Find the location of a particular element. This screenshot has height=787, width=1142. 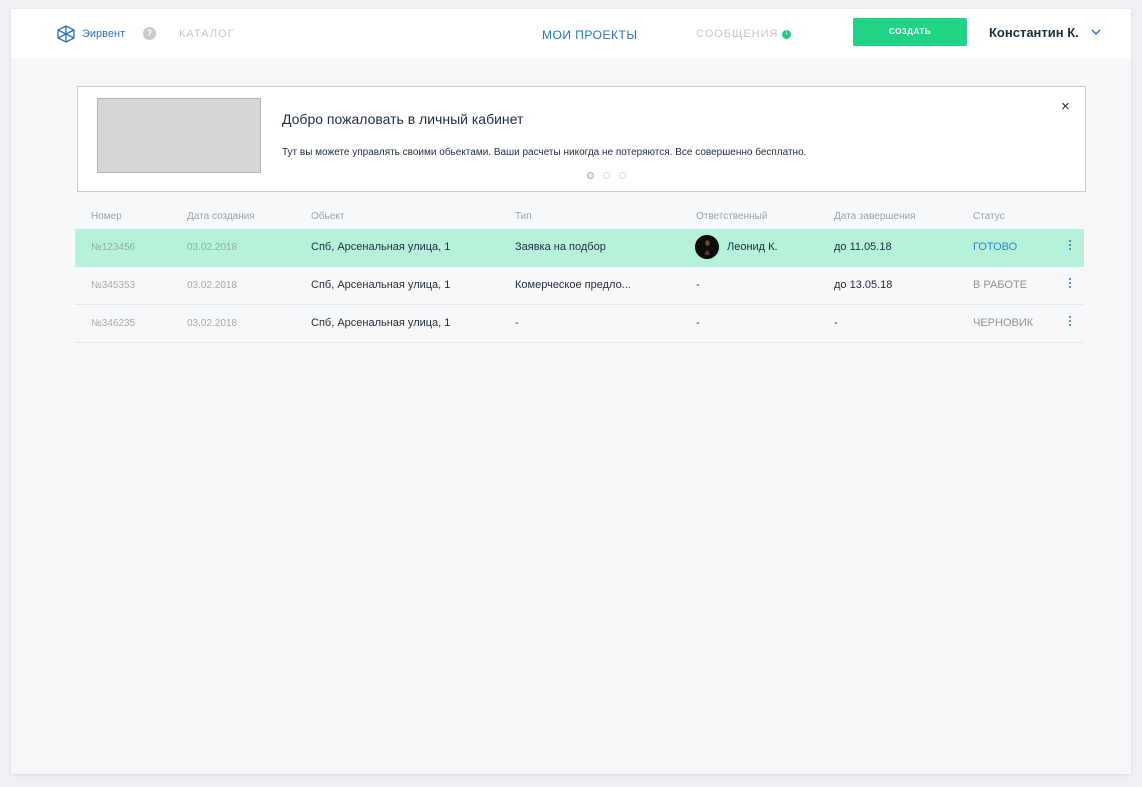

banner-image-placeholder is located at coordinates (179, 135).